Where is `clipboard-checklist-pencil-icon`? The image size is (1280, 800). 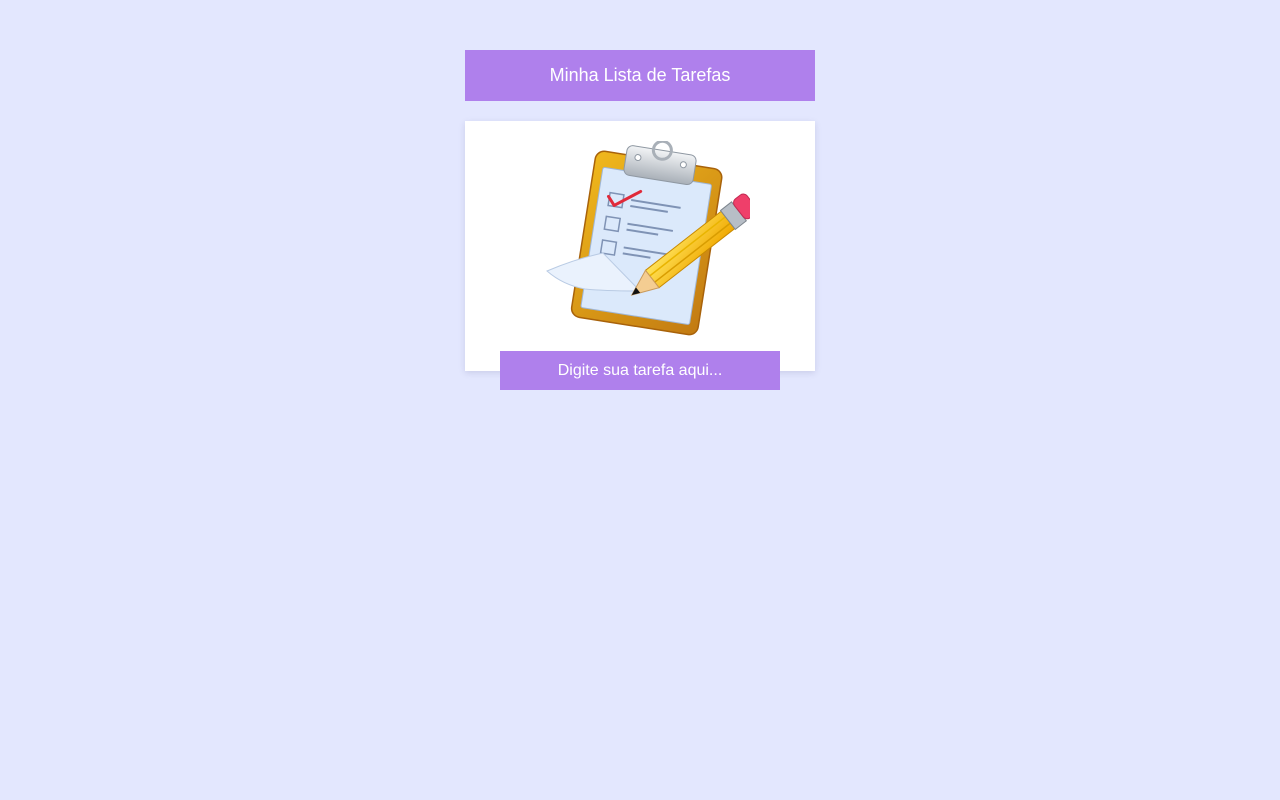
clipboard-checklist-pencil-icon is located at coordinates (648, 238).